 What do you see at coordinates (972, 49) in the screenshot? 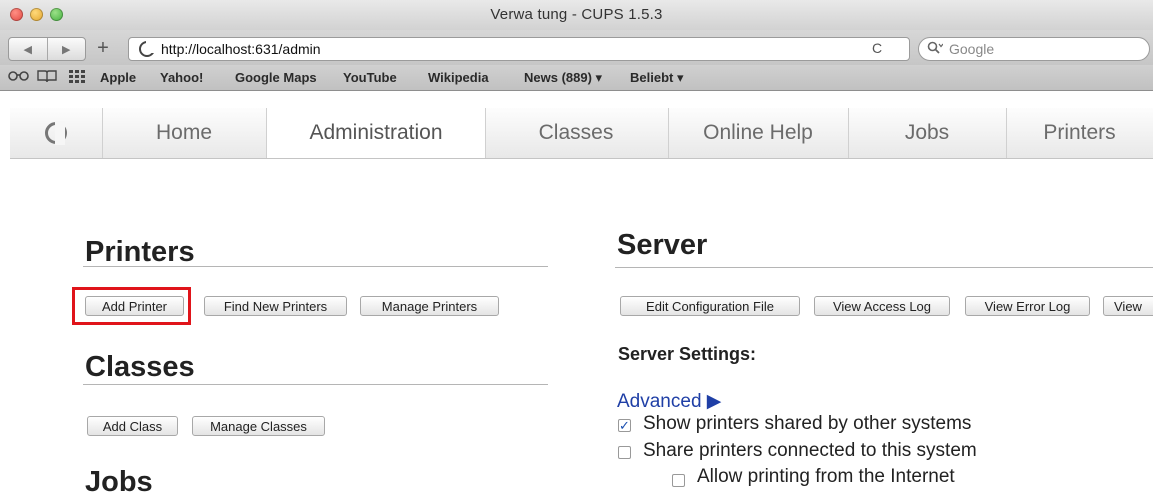
I see `search-placeholder: Google` at bounding box center [972, 49].